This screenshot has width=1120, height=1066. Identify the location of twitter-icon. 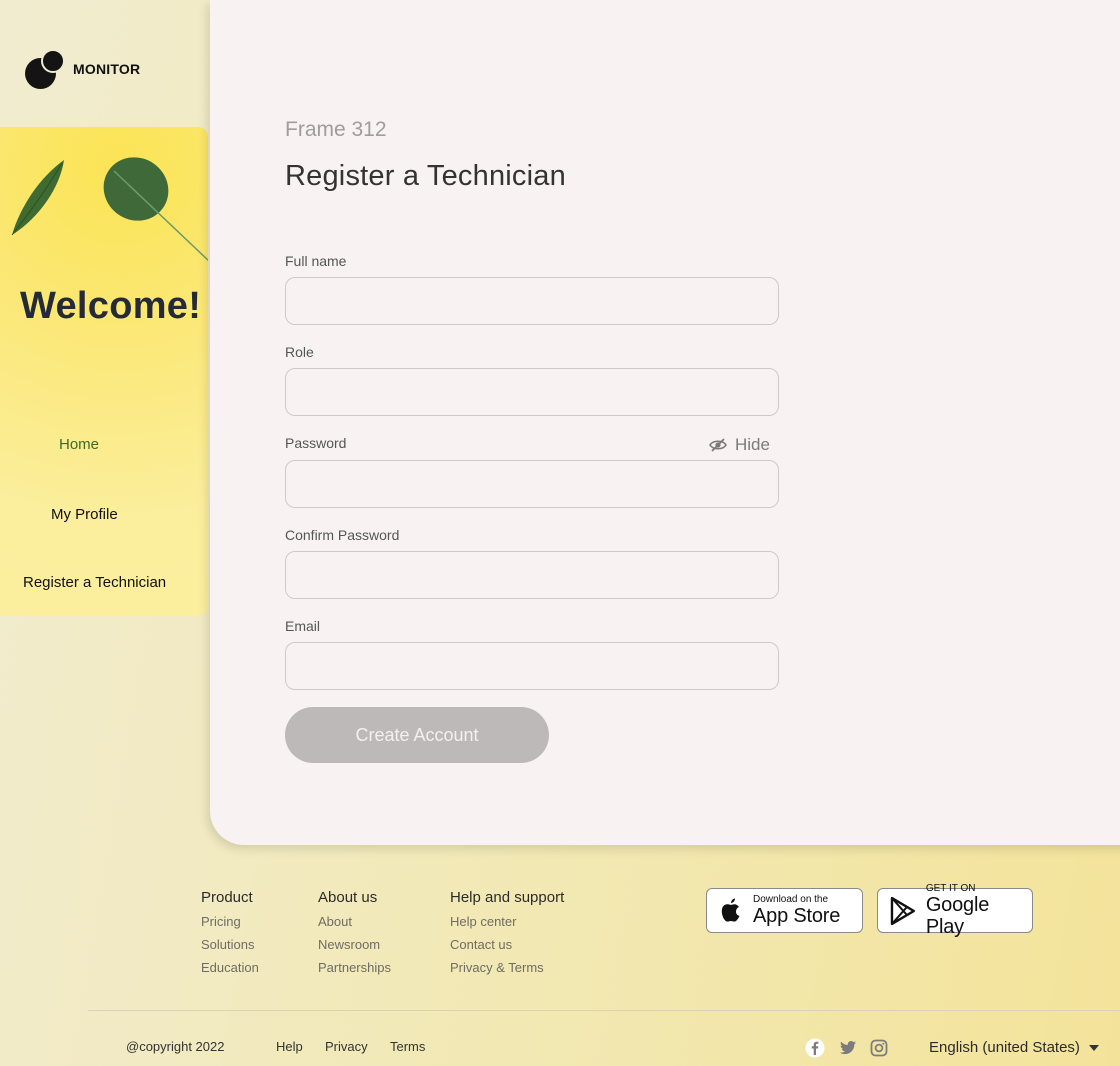
(848, 1048).